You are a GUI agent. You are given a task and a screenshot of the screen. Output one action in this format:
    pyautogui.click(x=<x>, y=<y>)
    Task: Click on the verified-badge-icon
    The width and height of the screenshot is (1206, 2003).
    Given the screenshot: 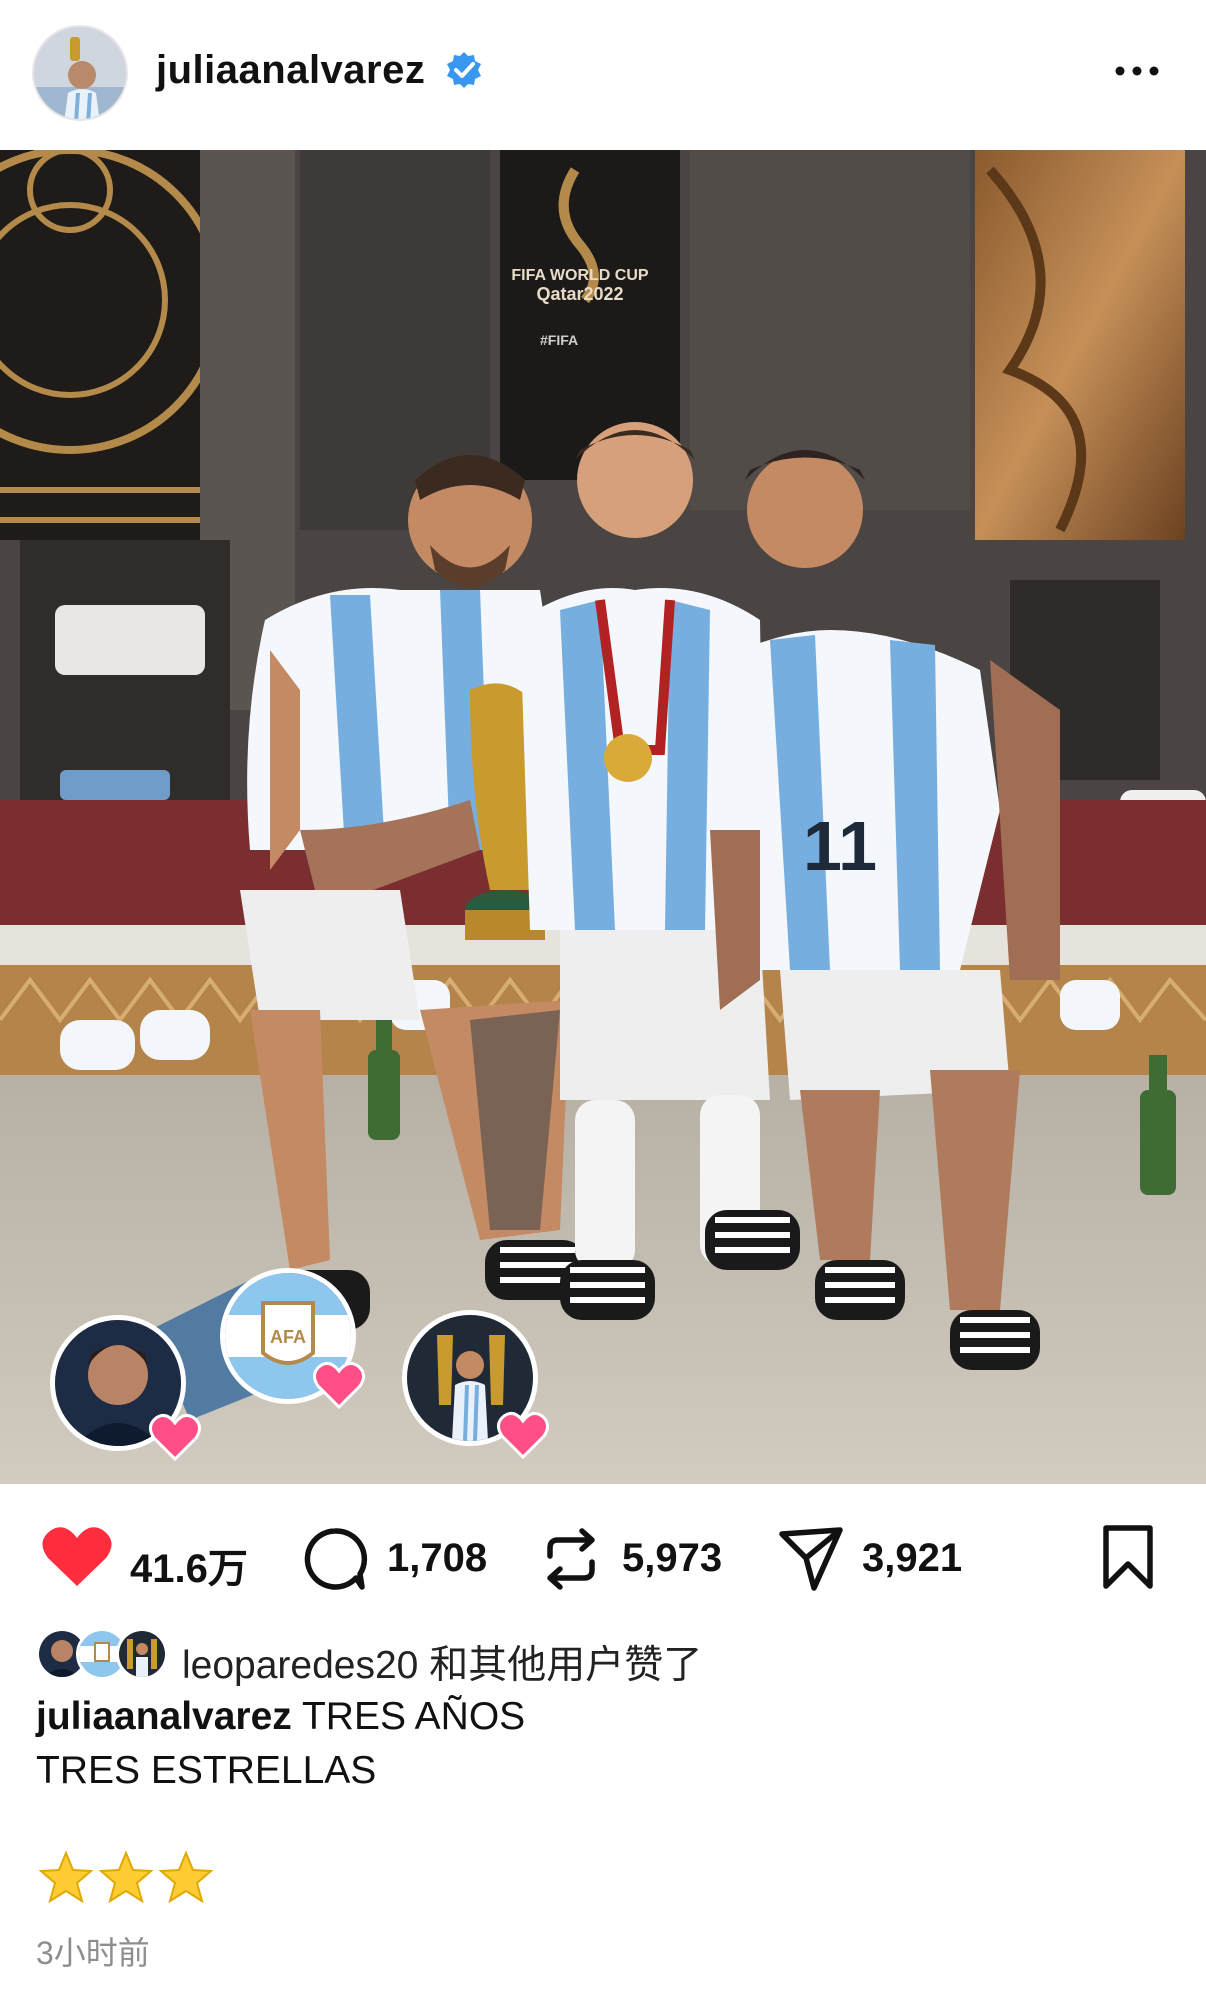 What is the action you would take?
    pyautogui.click(x=464, y=70)
    